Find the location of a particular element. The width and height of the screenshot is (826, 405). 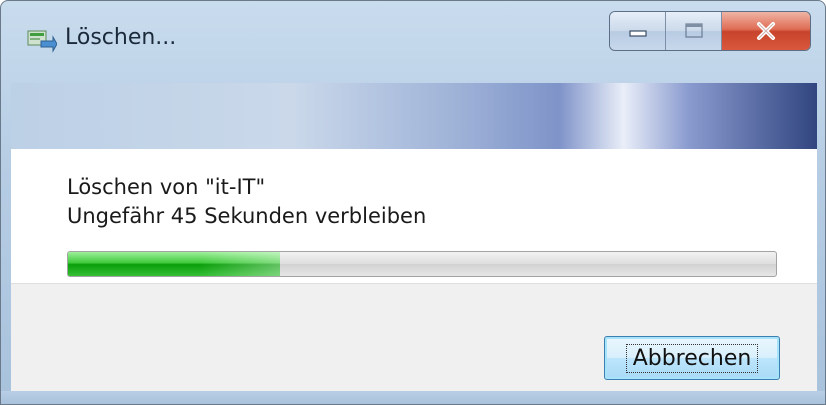

progress-bar-fill is located at coordinates (174, 264).